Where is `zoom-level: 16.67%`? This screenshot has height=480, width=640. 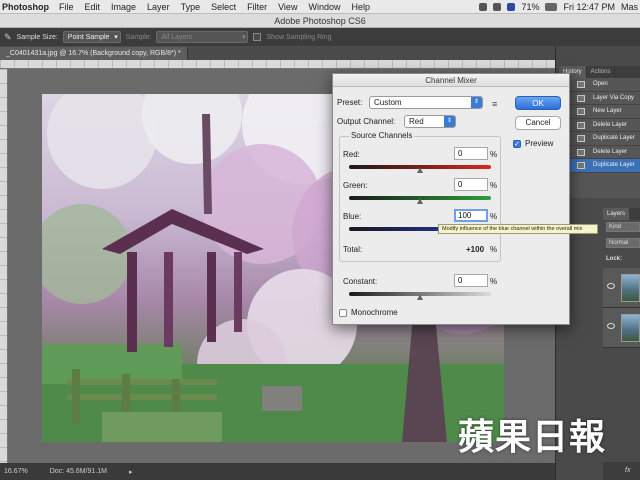
zoom-level: 16.67% is located at coordinates (16, 471).